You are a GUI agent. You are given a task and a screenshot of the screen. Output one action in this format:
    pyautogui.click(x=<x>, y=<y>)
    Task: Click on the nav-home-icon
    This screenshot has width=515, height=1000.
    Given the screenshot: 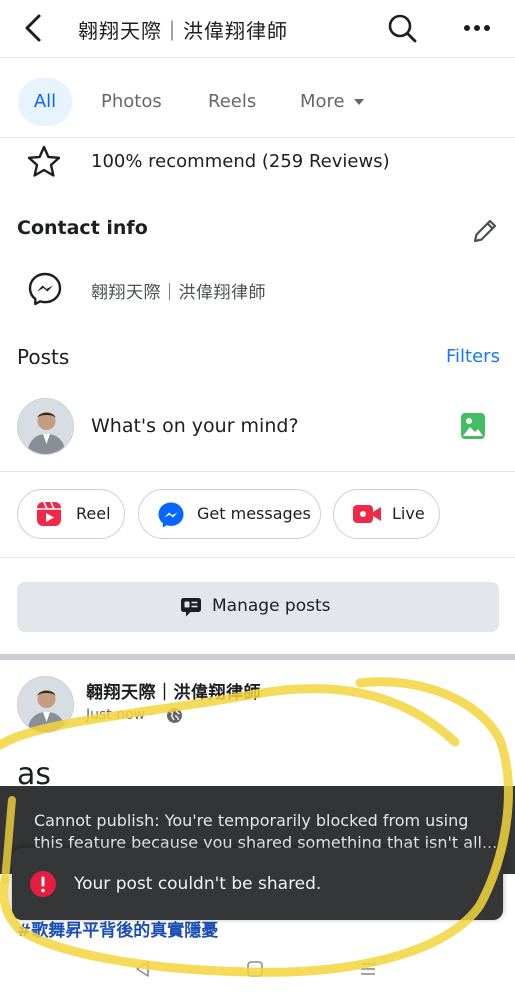 What is the action you would take?
    pyautogui.click(x=255, y=969)
    